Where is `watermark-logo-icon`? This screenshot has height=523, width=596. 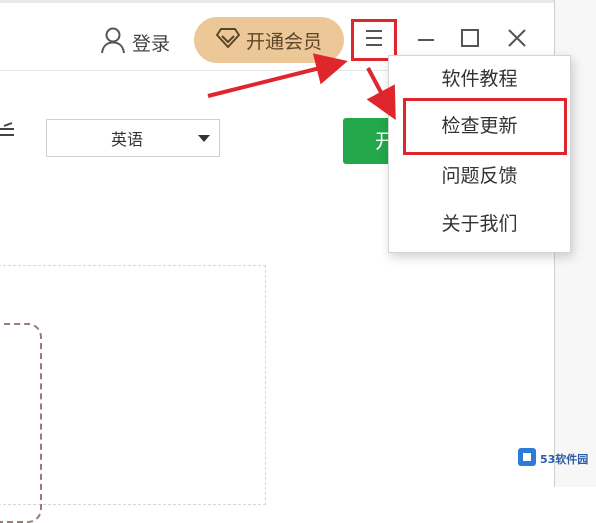
watermark-logo-icon is located at coordinates (527, 459).